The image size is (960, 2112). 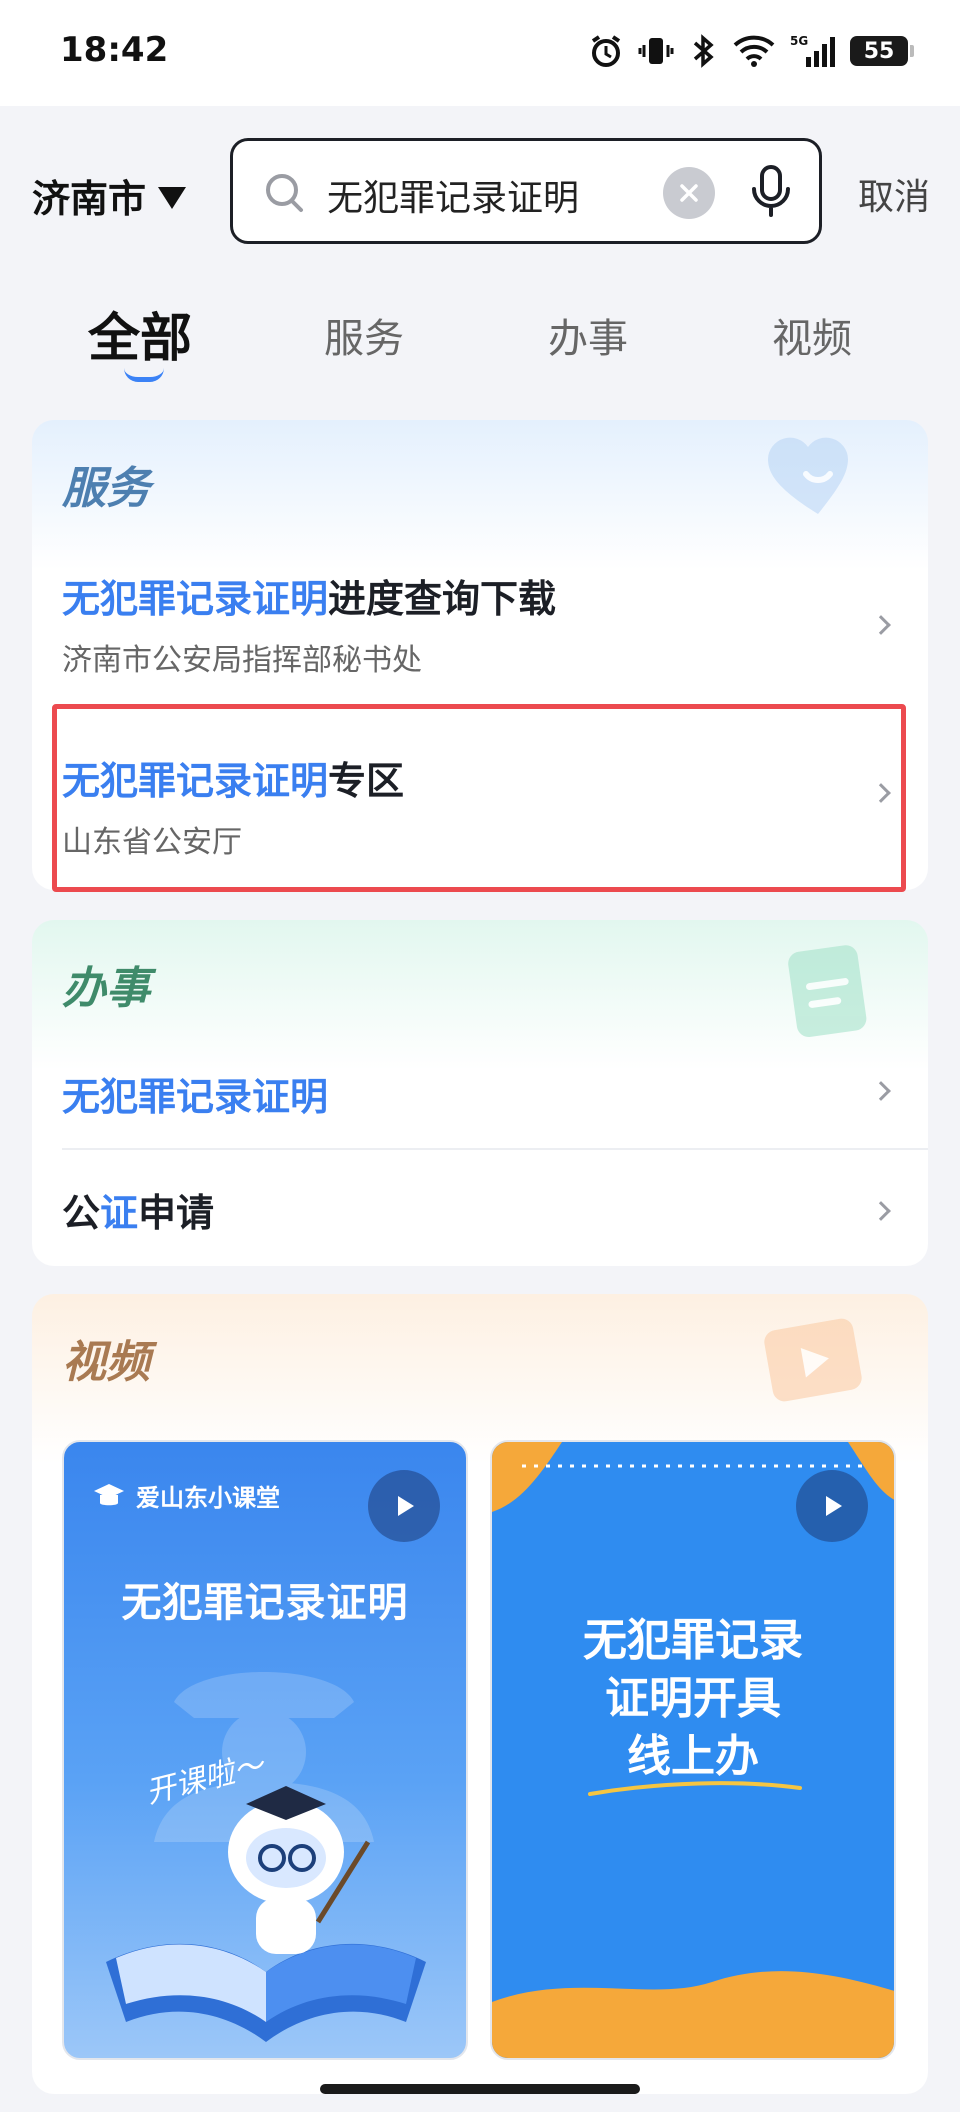 I want to click on tab-all: 全部, so click(x=140, y=333).